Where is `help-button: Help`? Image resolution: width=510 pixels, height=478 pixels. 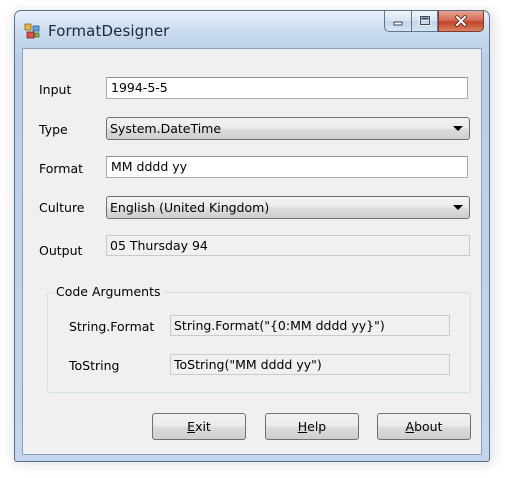 help-button: Help is located at coordinates (312, 426).